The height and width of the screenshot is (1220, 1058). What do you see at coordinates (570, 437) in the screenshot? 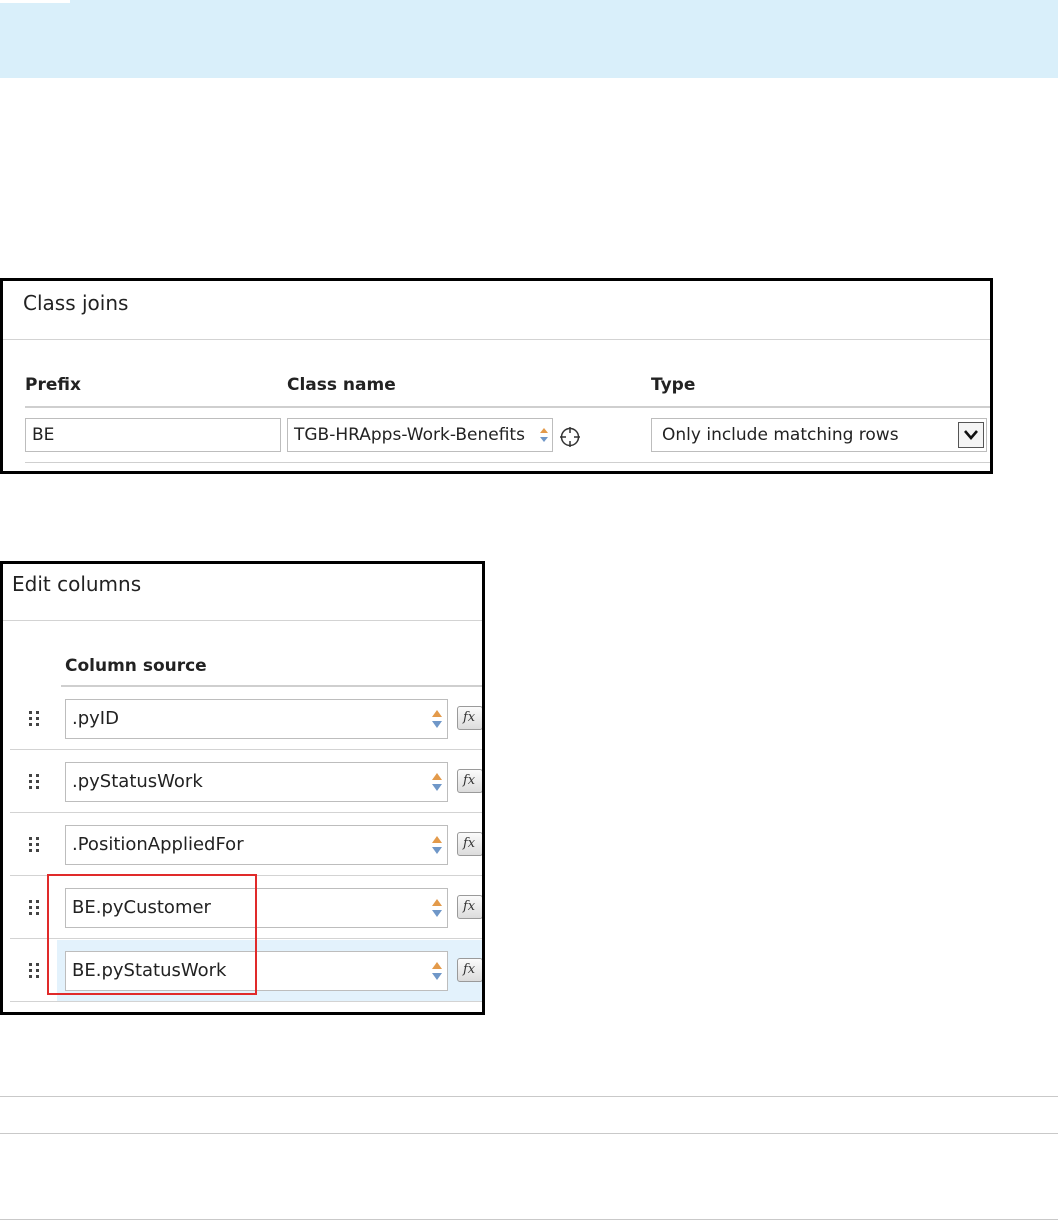
I see `crosshair-icon` at bounding box center [570, 437].